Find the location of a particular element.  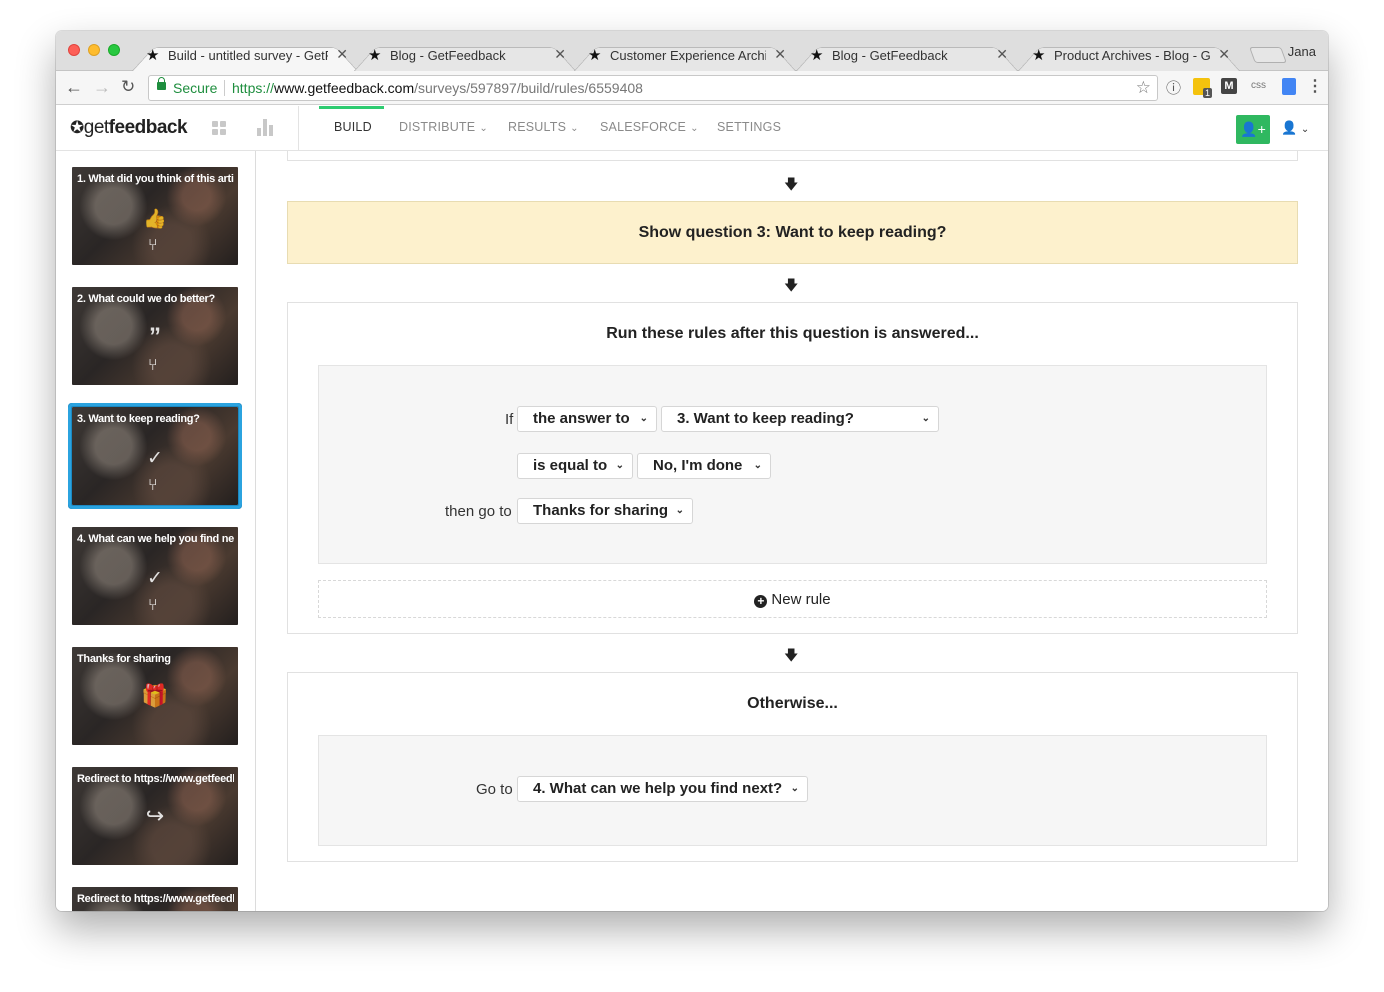

user-menu: 👤 ⌄ is located at coordinates (1295, 128).